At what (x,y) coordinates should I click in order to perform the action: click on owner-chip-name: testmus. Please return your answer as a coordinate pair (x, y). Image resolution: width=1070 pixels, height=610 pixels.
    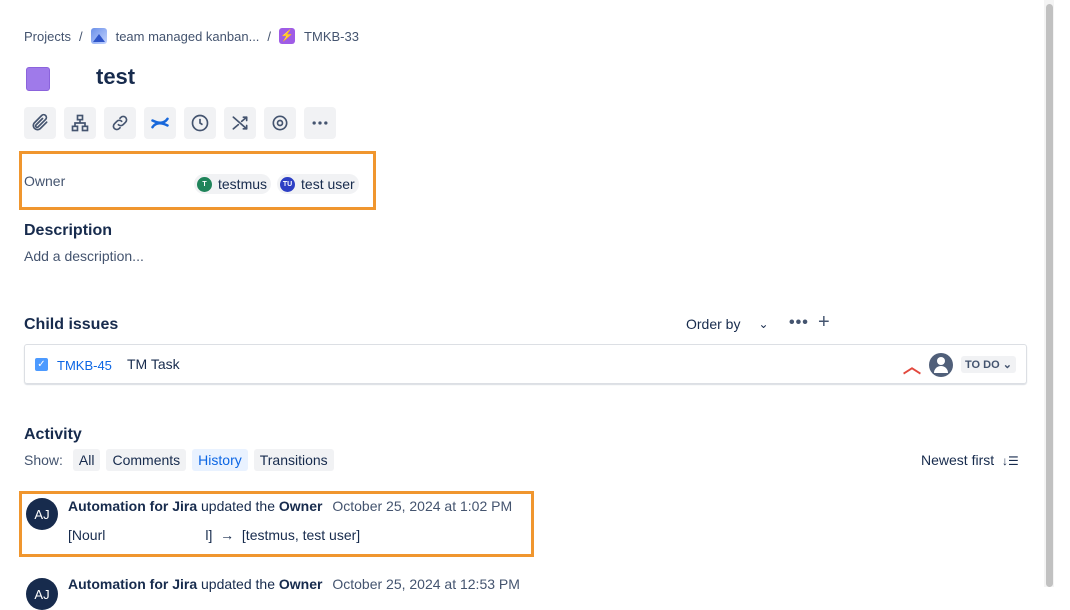
    Looking at the image, I should click on (243, 184).